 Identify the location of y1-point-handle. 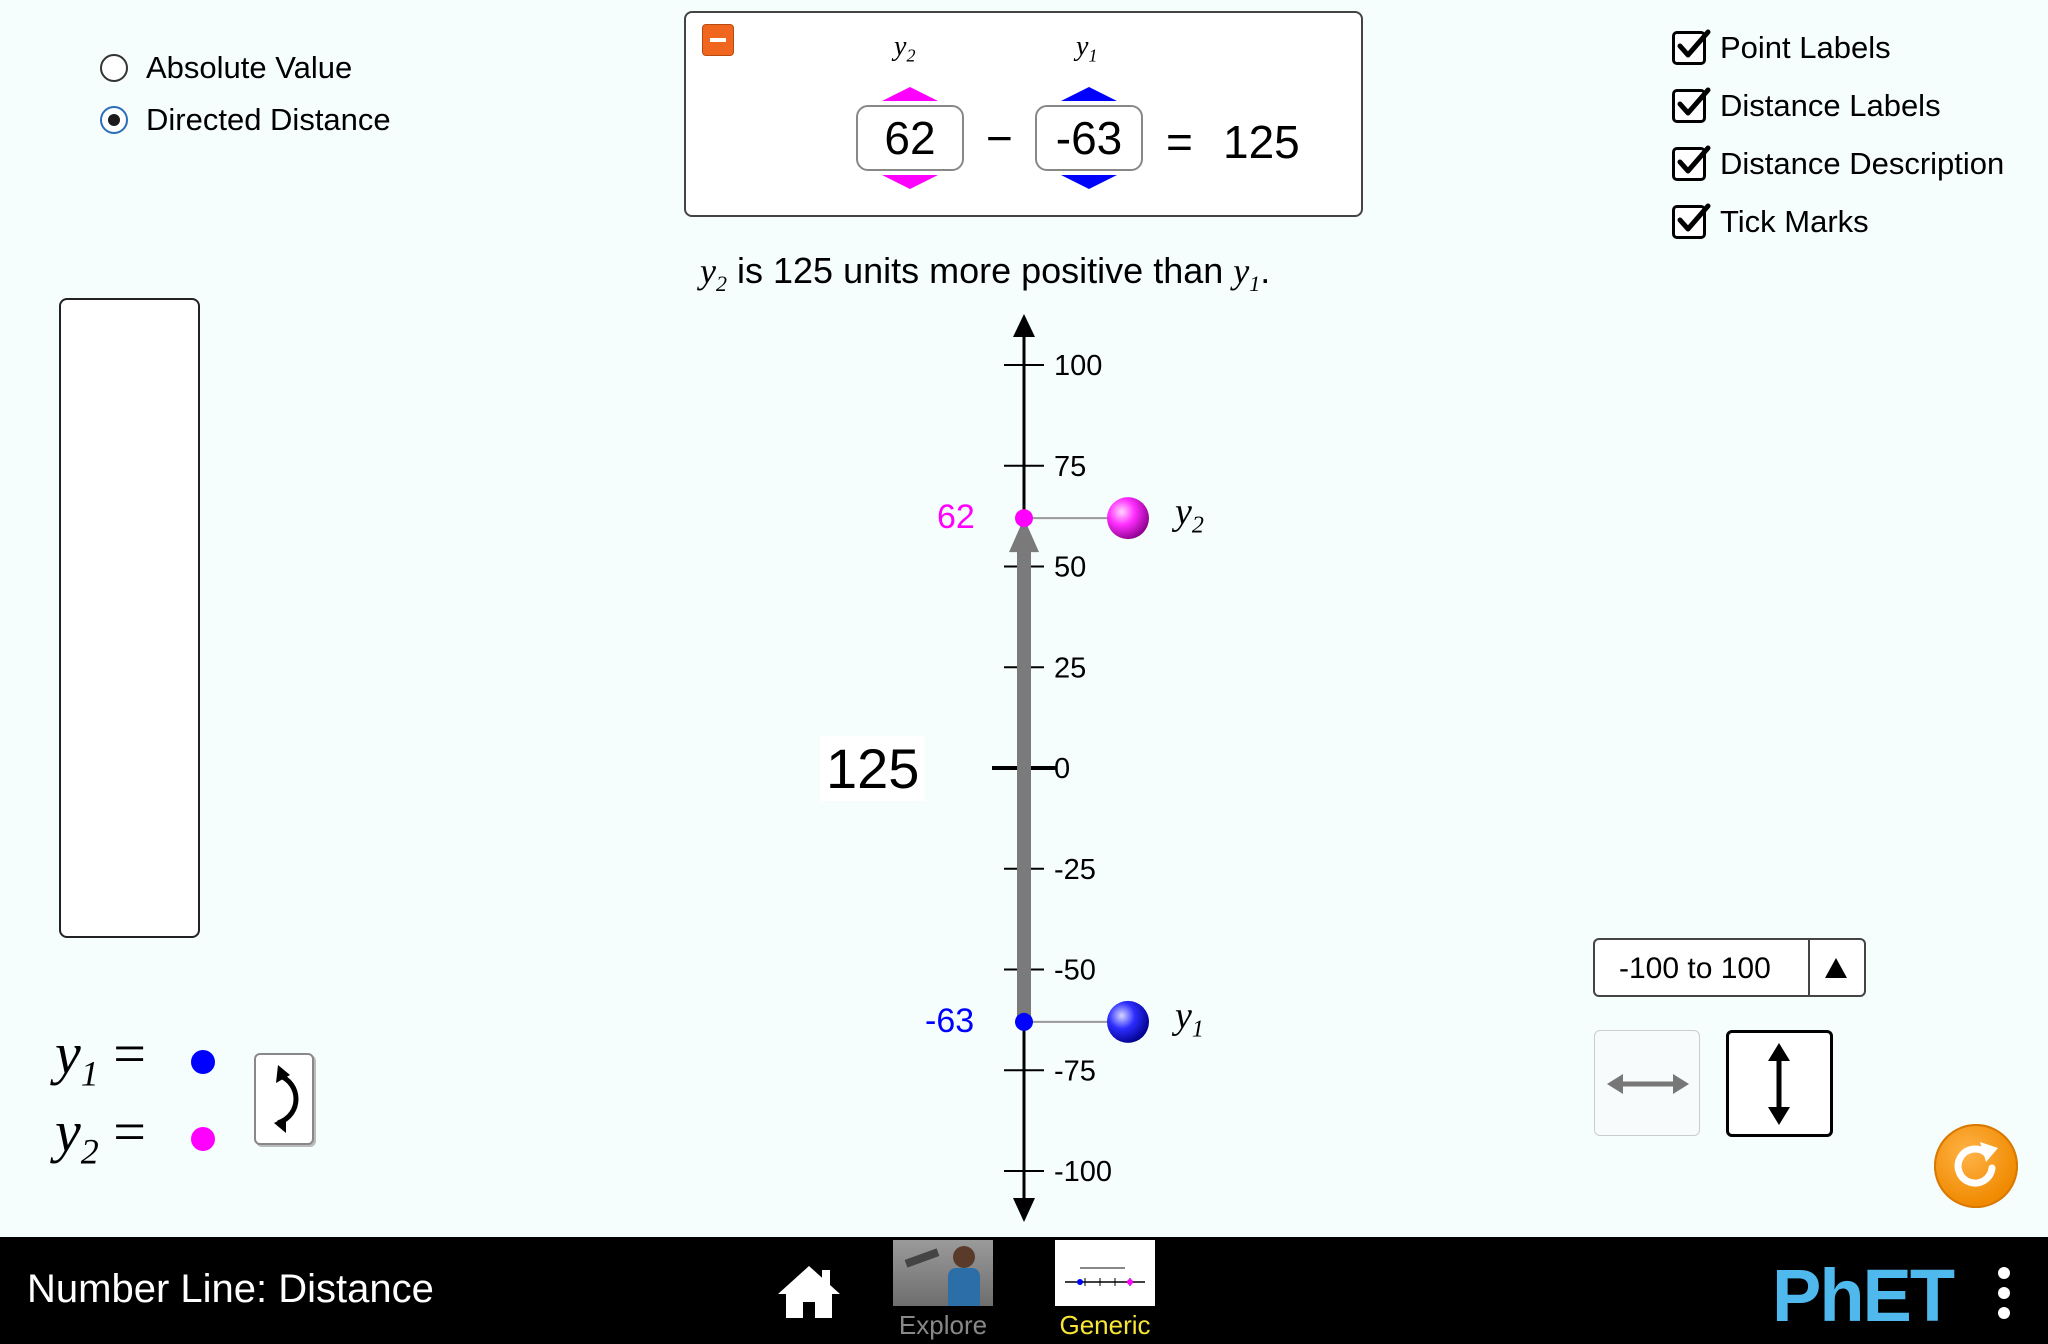
(1128, 1021).